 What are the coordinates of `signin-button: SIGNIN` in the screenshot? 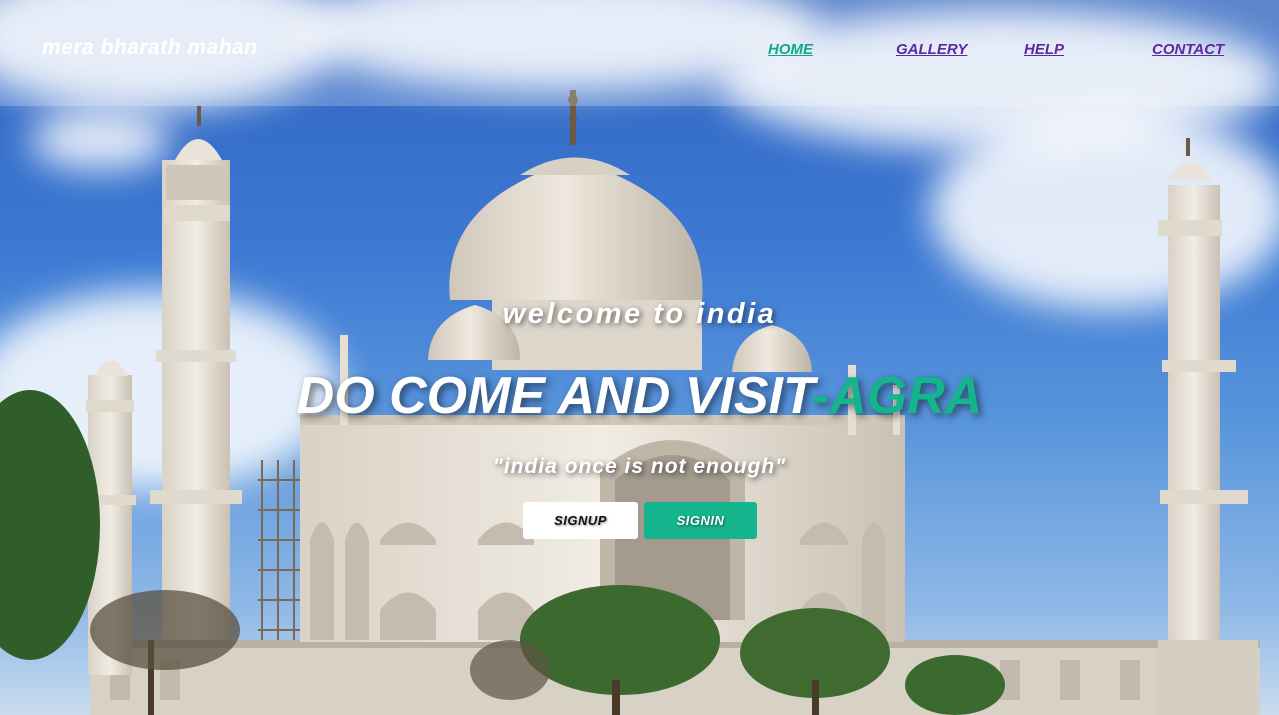 It's located at (700, 520).